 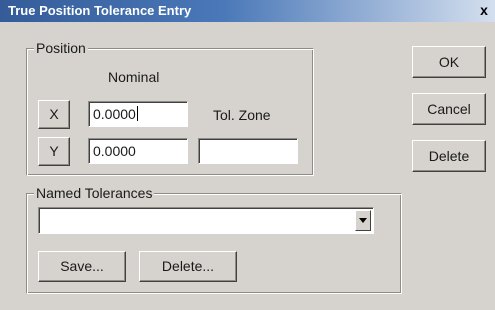 I want to click on y-button: Y, so click(x=54, y=151).